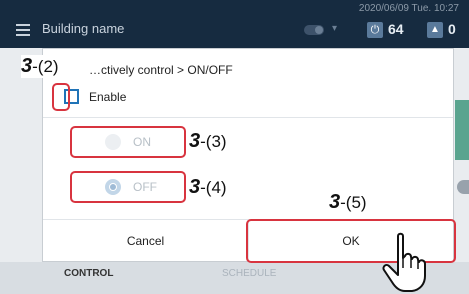  Describe the element at coordinates (45, 66) in the screenshot. I see `step-suffix: -(2)` at that location.